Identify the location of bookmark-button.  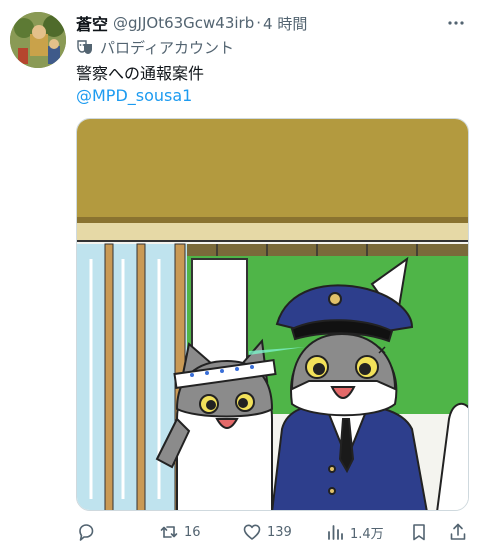
(419, 532).